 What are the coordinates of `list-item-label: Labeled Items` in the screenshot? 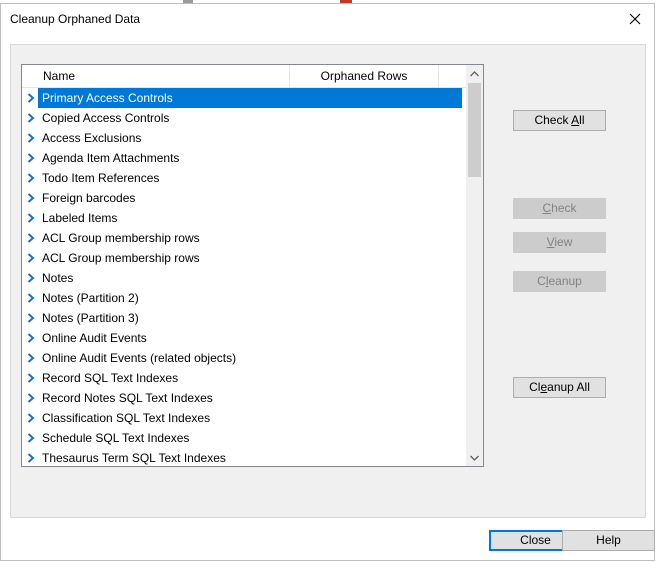 It's located at (80, 218).